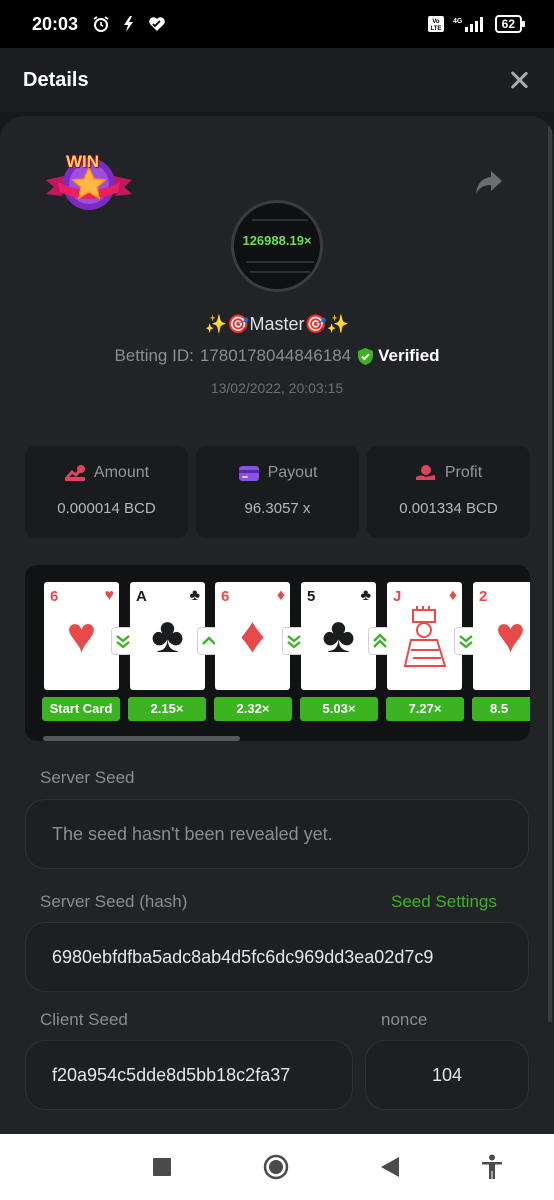  Describe the element at coordinates (253, 709) in the screenshot. I see `multiplier-chip: 2.32×` at that location.